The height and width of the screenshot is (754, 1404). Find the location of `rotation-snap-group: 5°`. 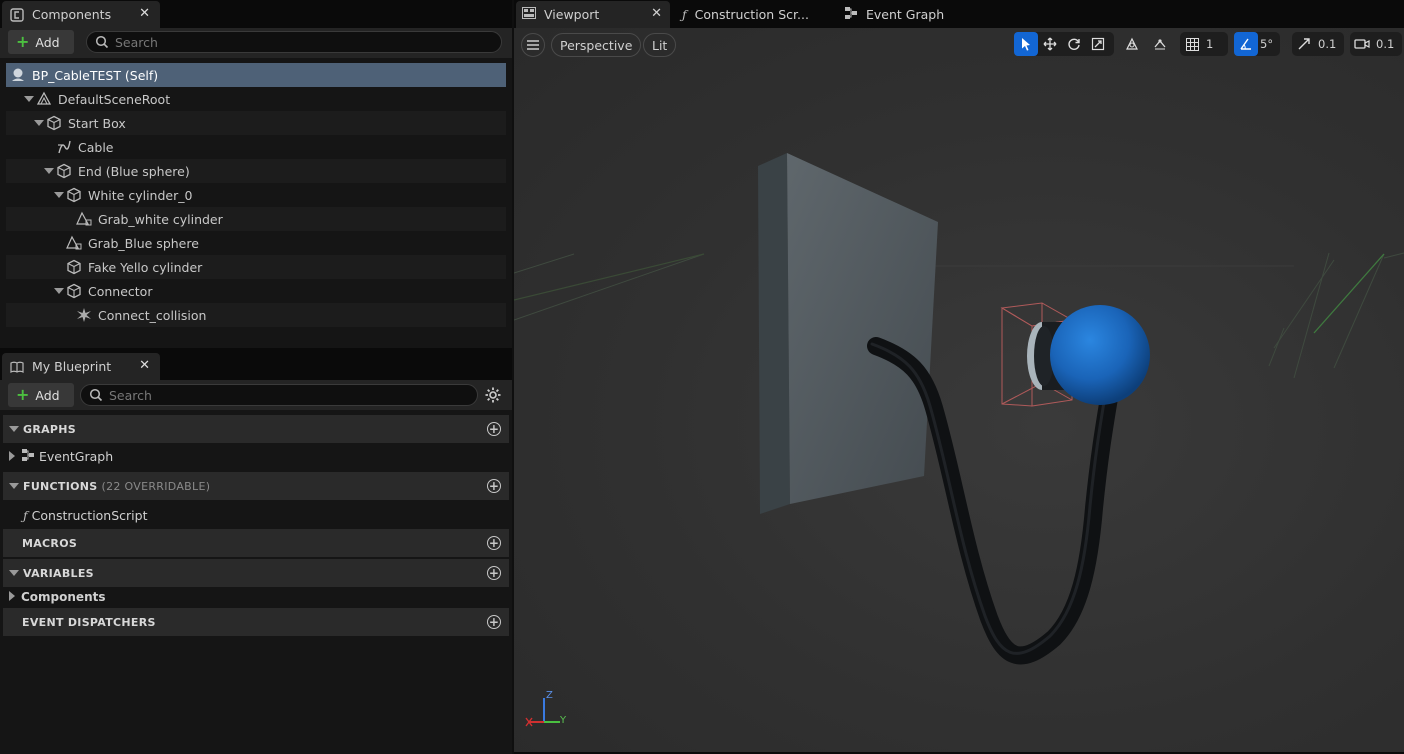

rotation-snap-group: 5° is located at coordinates (1257, 44).